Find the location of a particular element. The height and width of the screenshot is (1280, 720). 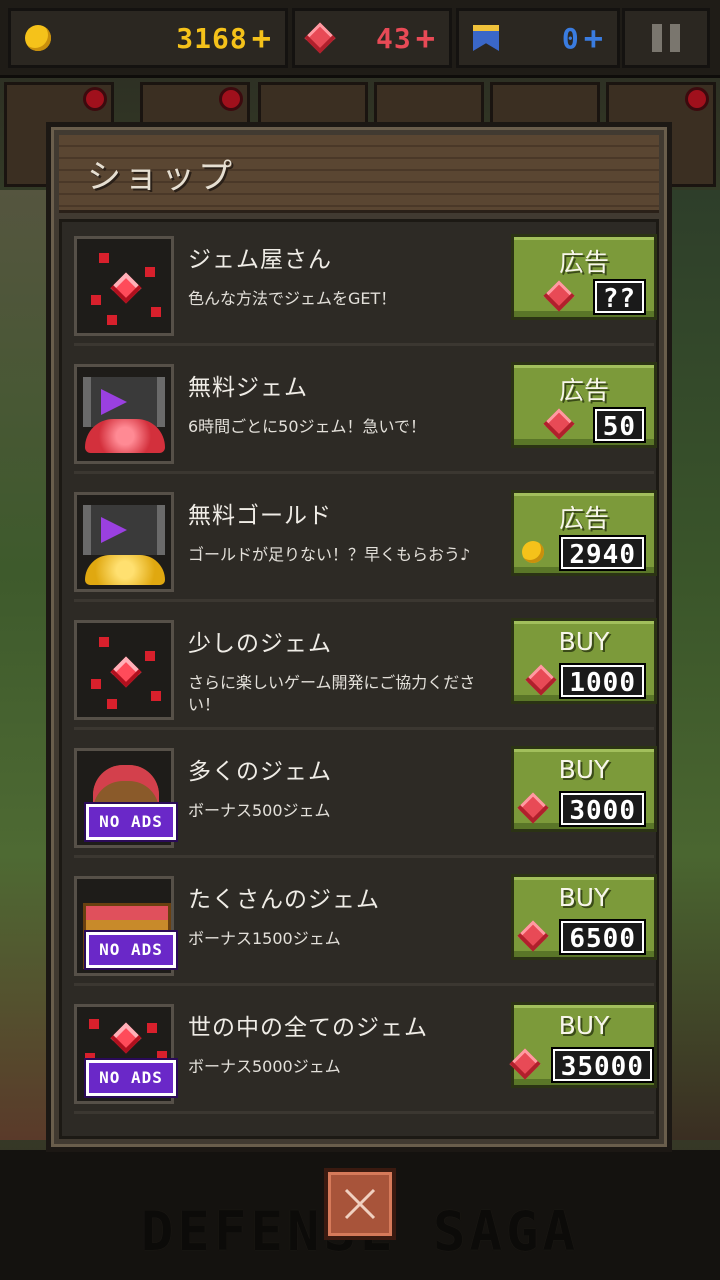

resource-bar: 3168 + 43 + 0 + is located at coordinates (360, 39).